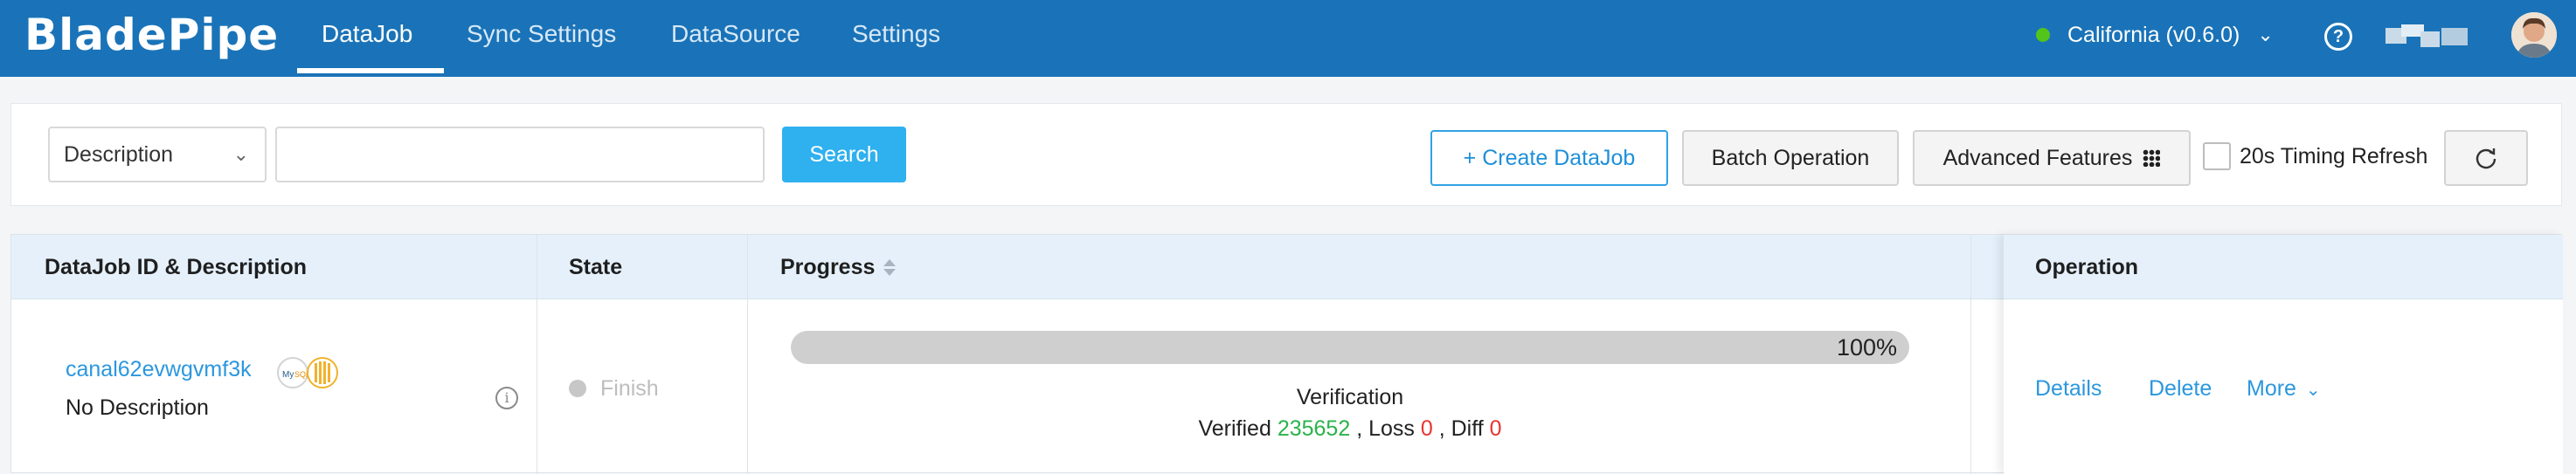 This screenshot has height=474, width=2576. Describe the element at coordinates (367, 37) in the screenshot. I see `nav-datajob: DataJob` at that location.